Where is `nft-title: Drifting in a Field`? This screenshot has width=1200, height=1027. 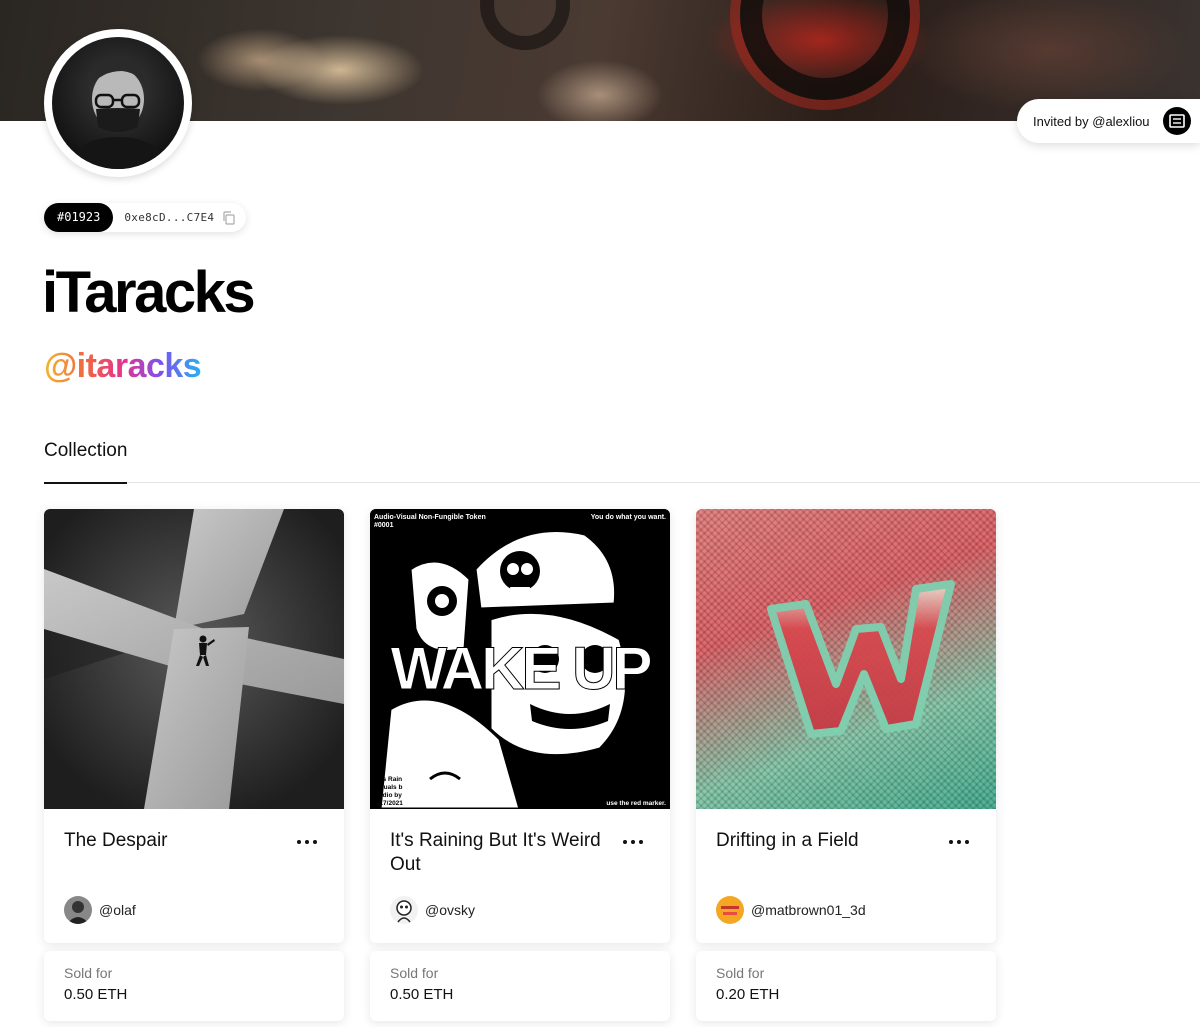
nft-title: Drifting in a Field is located at coordinates (831, 841).